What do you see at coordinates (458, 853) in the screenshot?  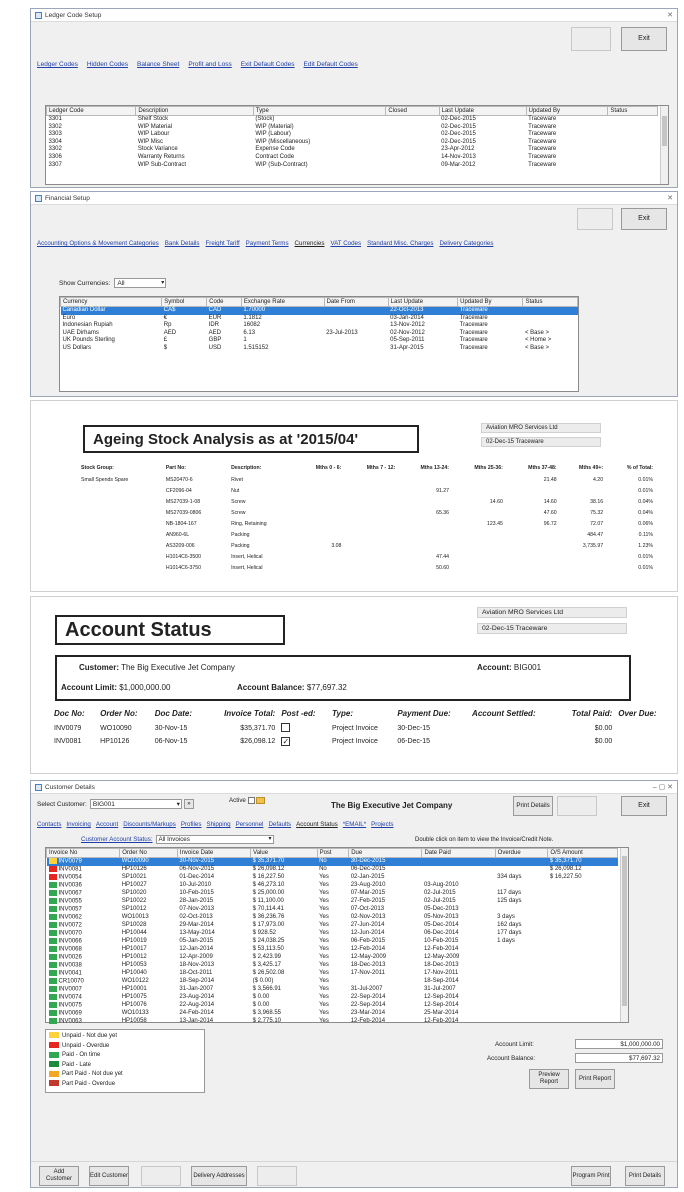 I see `column-header: Date Paid` at bounding box center [458, 853].